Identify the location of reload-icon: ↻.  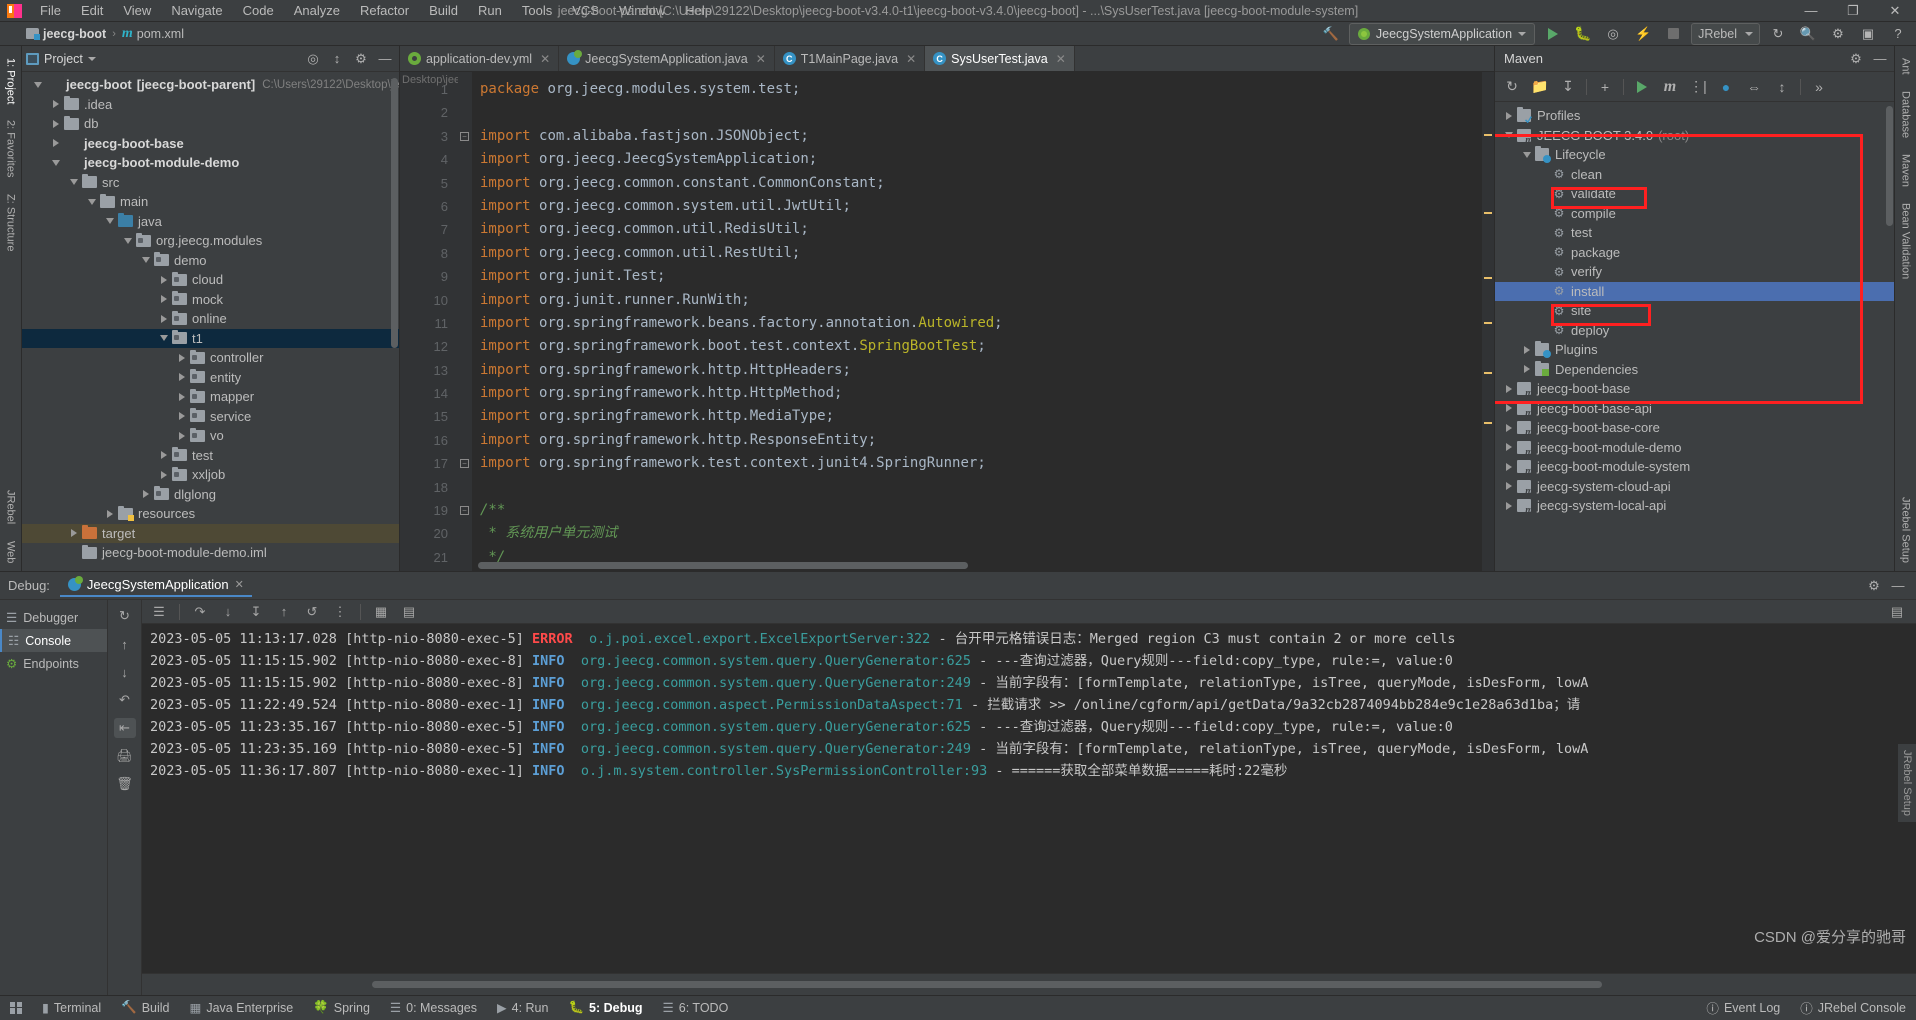
(1512, 87).